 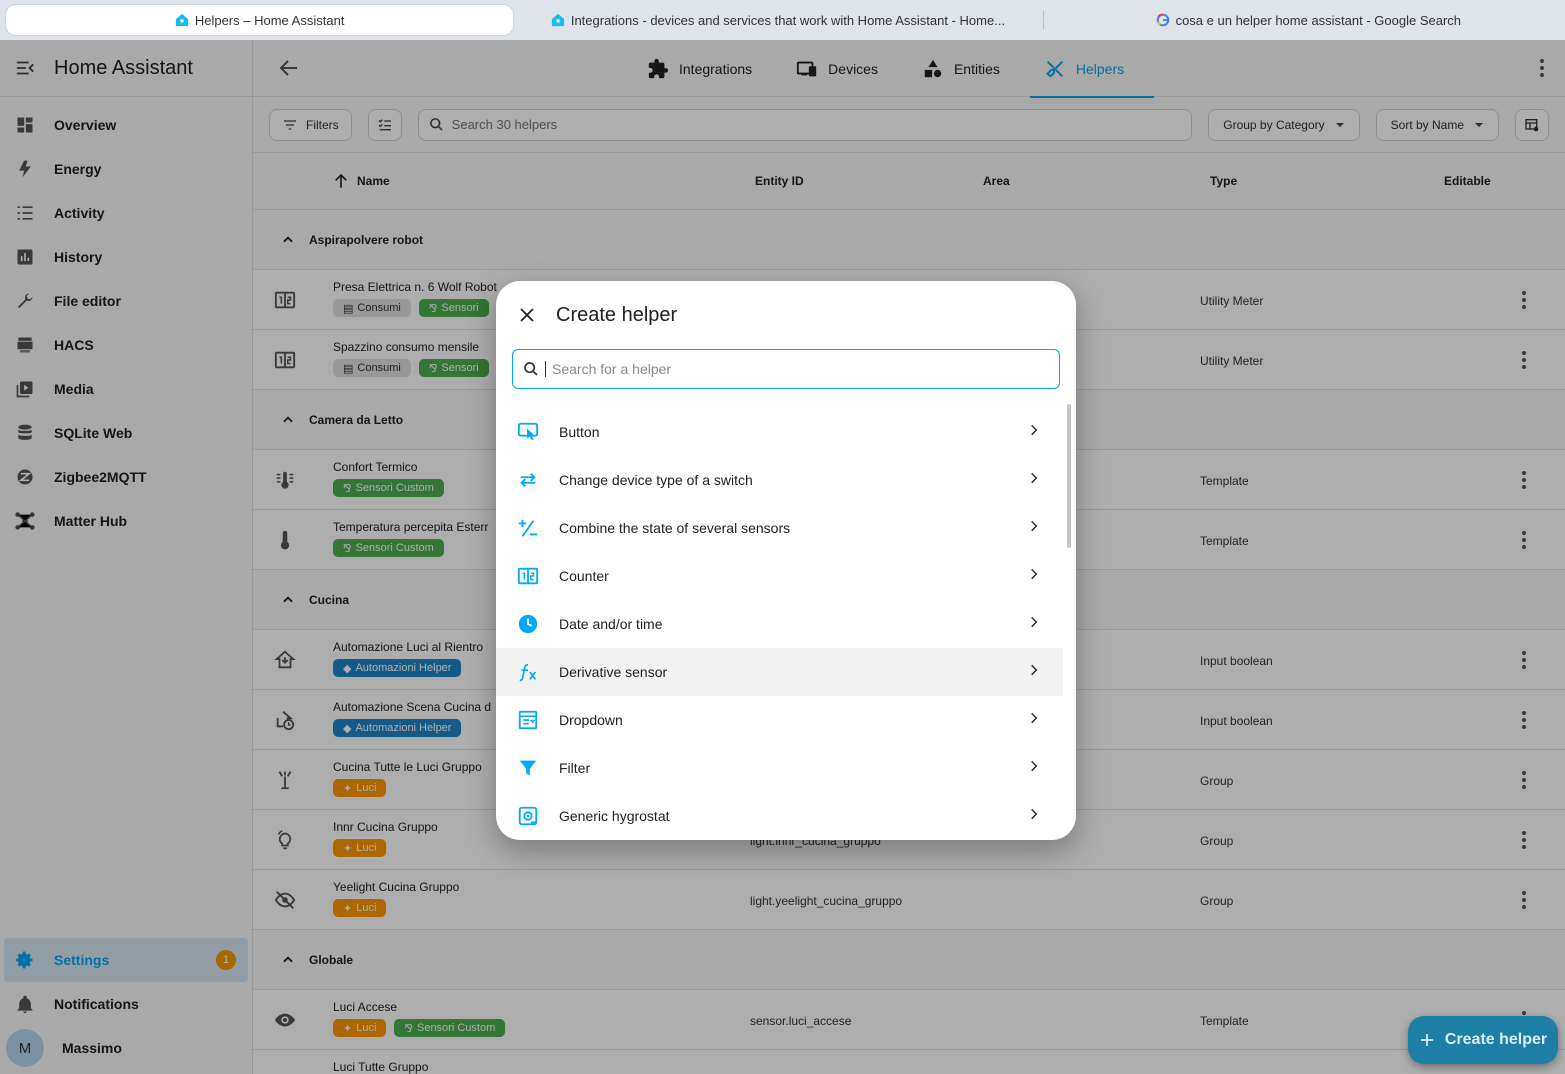 What do you see at coordinates (1069, 476) in the screenshot?
I see `dialog-scrollbar` at bounding box center [1069, 476].